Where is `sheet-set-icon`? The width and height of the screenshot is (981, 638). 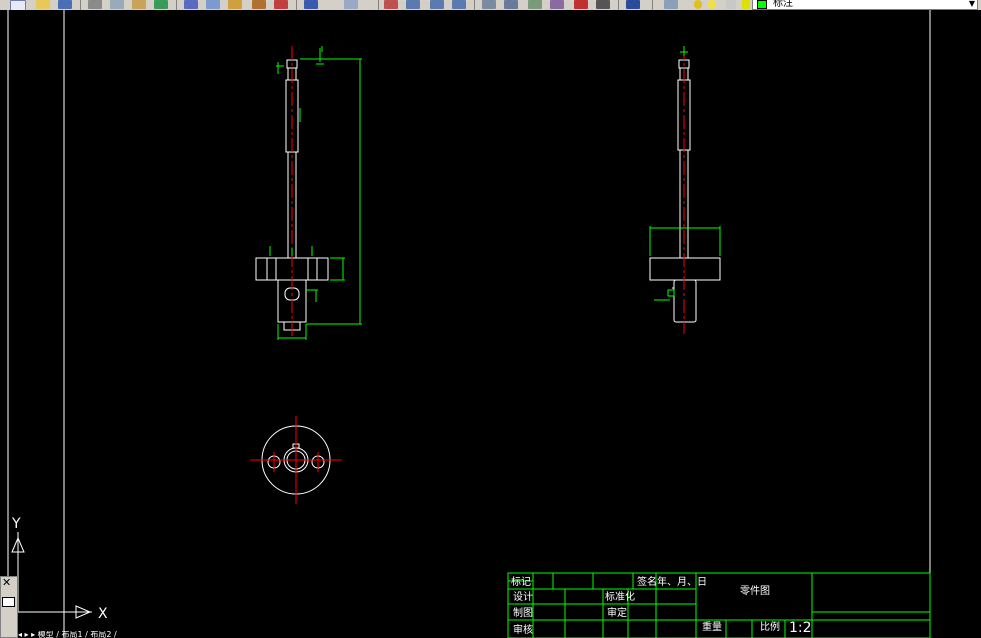
sheet-set-icon is located at coordinates (557, 4).